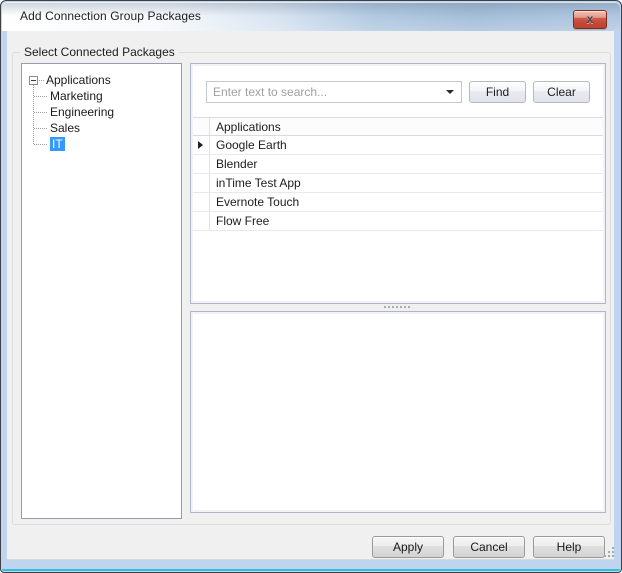  I want to click on cancel-button: Cancel, so click(489, 547).